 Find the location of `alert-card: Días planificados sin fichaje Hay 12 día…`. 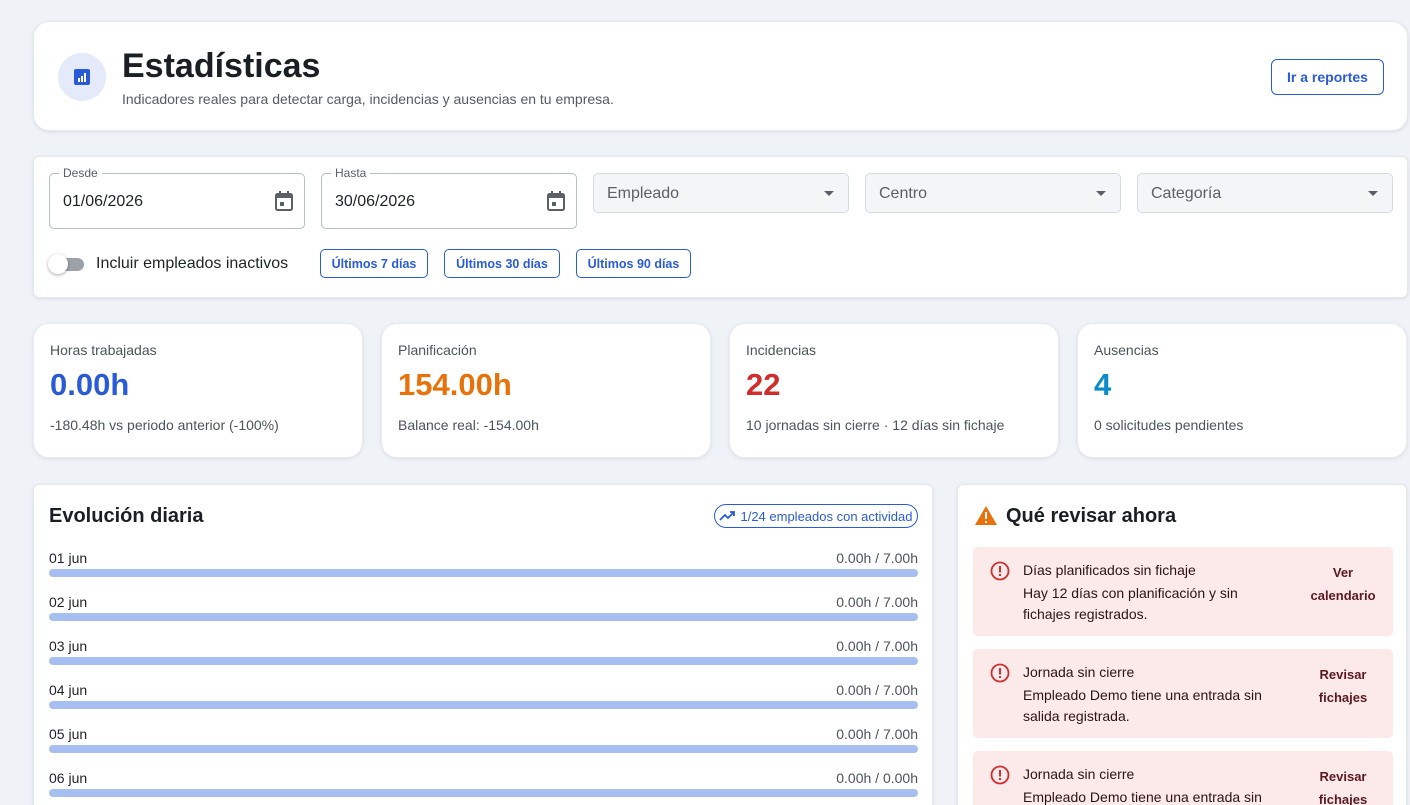

alert-card: Días planificados sin fichaje Hay 12 día… is located at coordinates (1183, 591).